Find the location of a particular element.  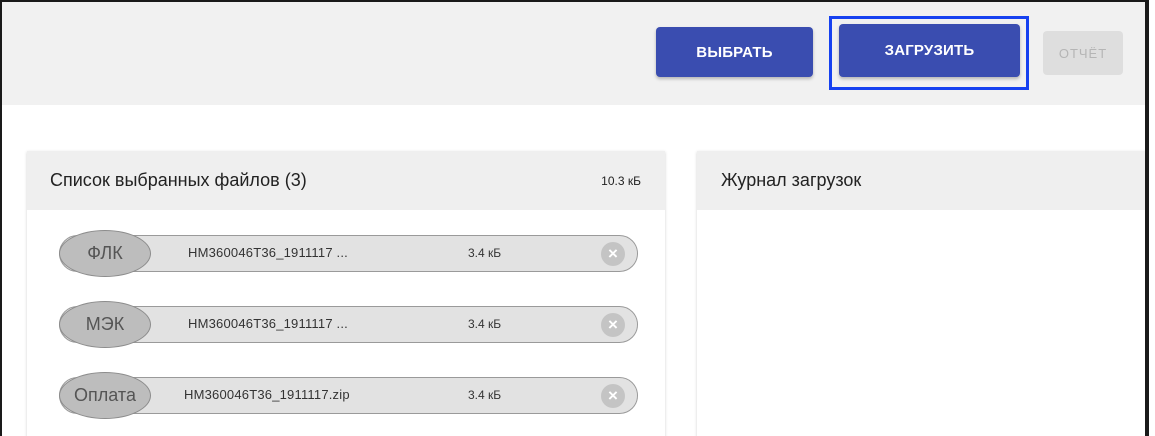

file-name: HM360046T36_1911117.zip is located at coordinates (267, 394).